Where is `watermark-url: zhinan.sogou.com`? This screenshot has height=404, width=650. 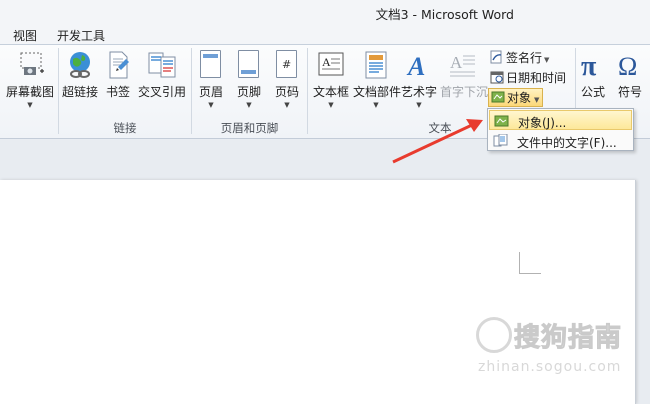 watermark-url: zhinan.sogou.com is located at coordinates (550, 367).